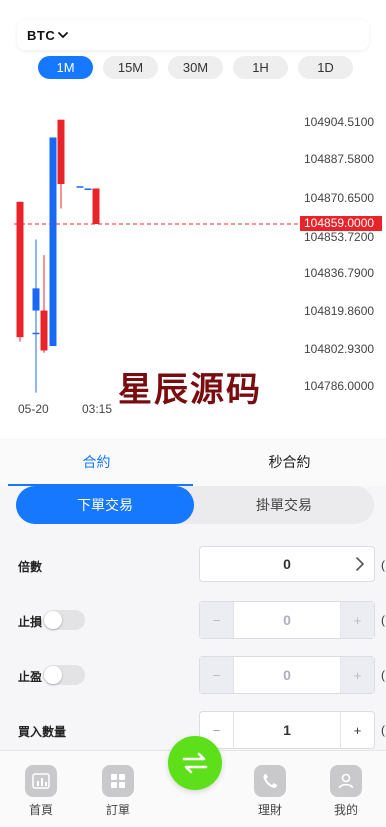  What do you see at coordinates (41, 35) in the screenshot?
I see `symbol-label: BTC` at bounding box center [41, 35].